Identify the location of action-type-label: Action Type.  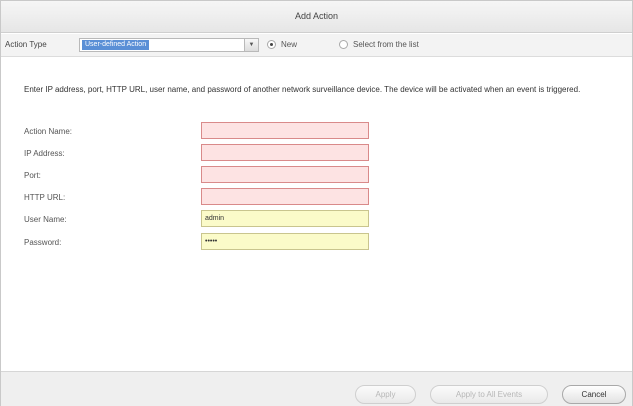
(26, 44).